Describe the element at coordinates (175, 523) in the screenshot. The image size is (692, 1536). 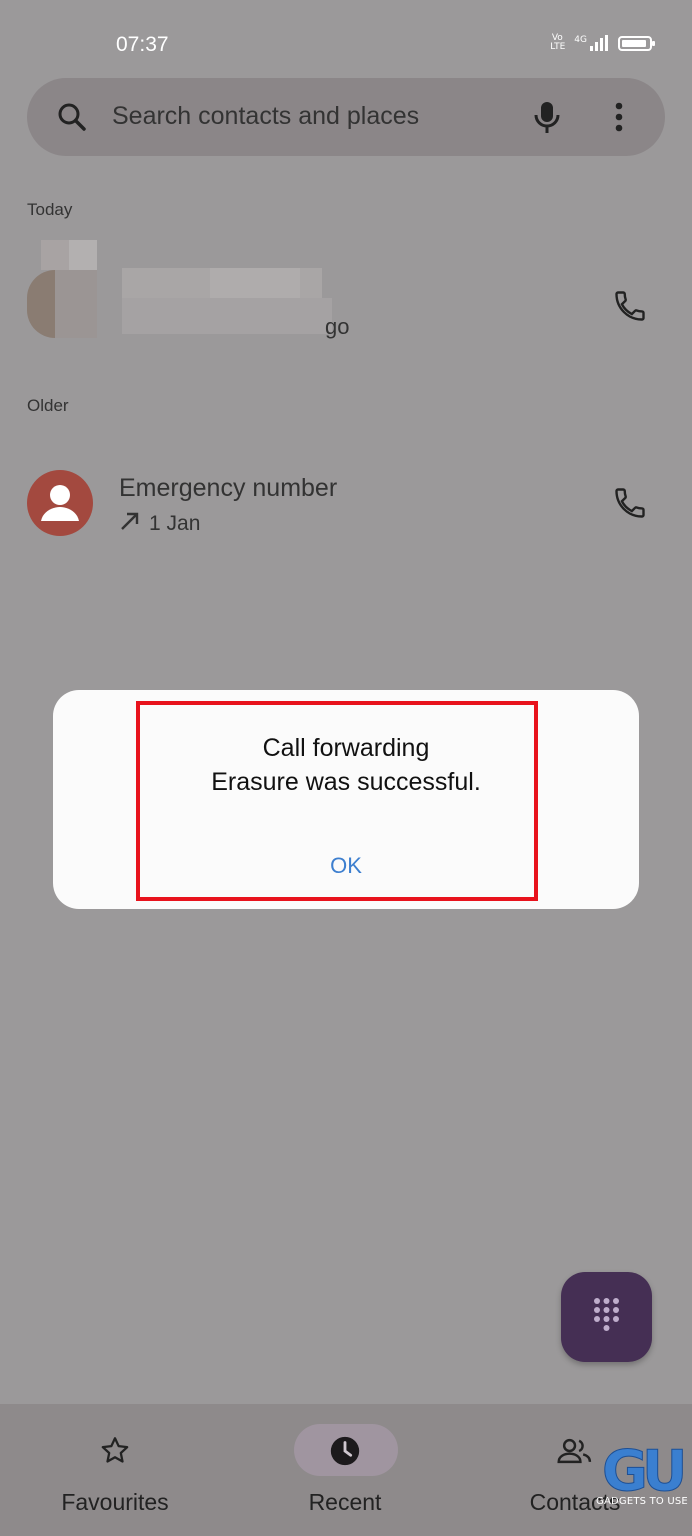
I see `call-date: 1 Jan` at that location.